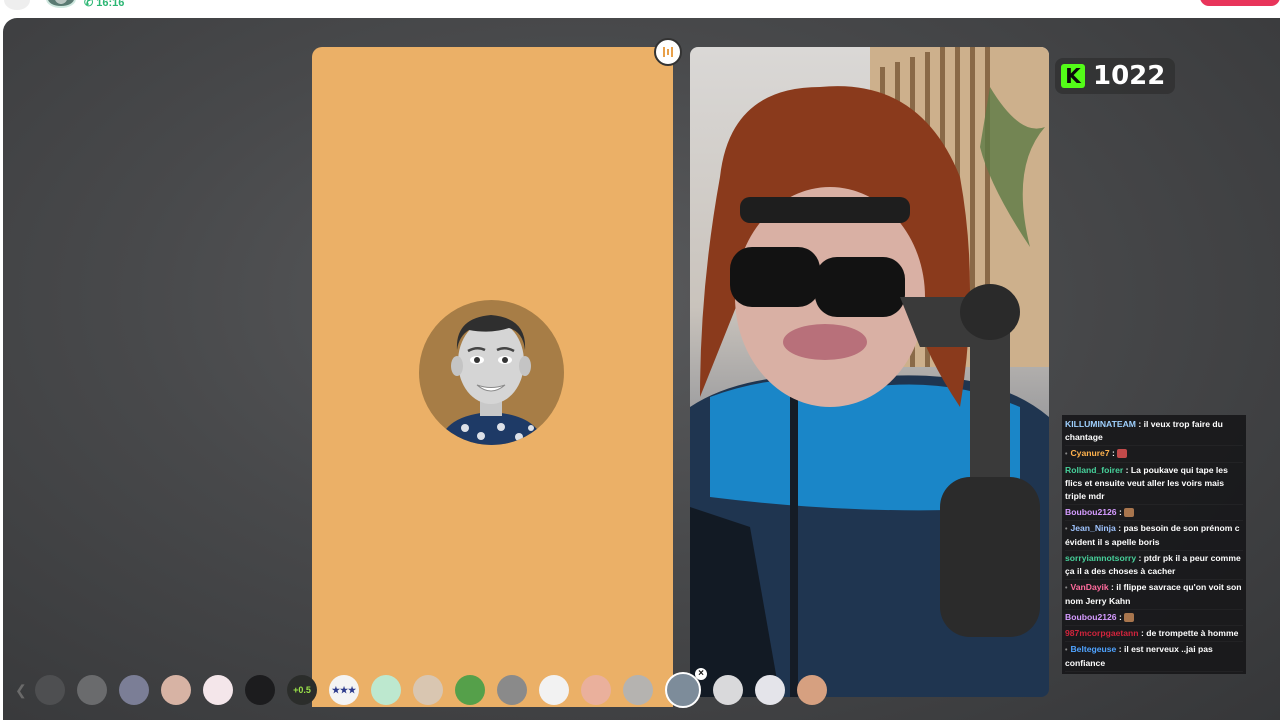 The image size is (1280, 720). What do you see at coordinates (640, 9) in the screenshot?
I see `top-bar: ✆ 16:16` at bounding box center [640, 9].